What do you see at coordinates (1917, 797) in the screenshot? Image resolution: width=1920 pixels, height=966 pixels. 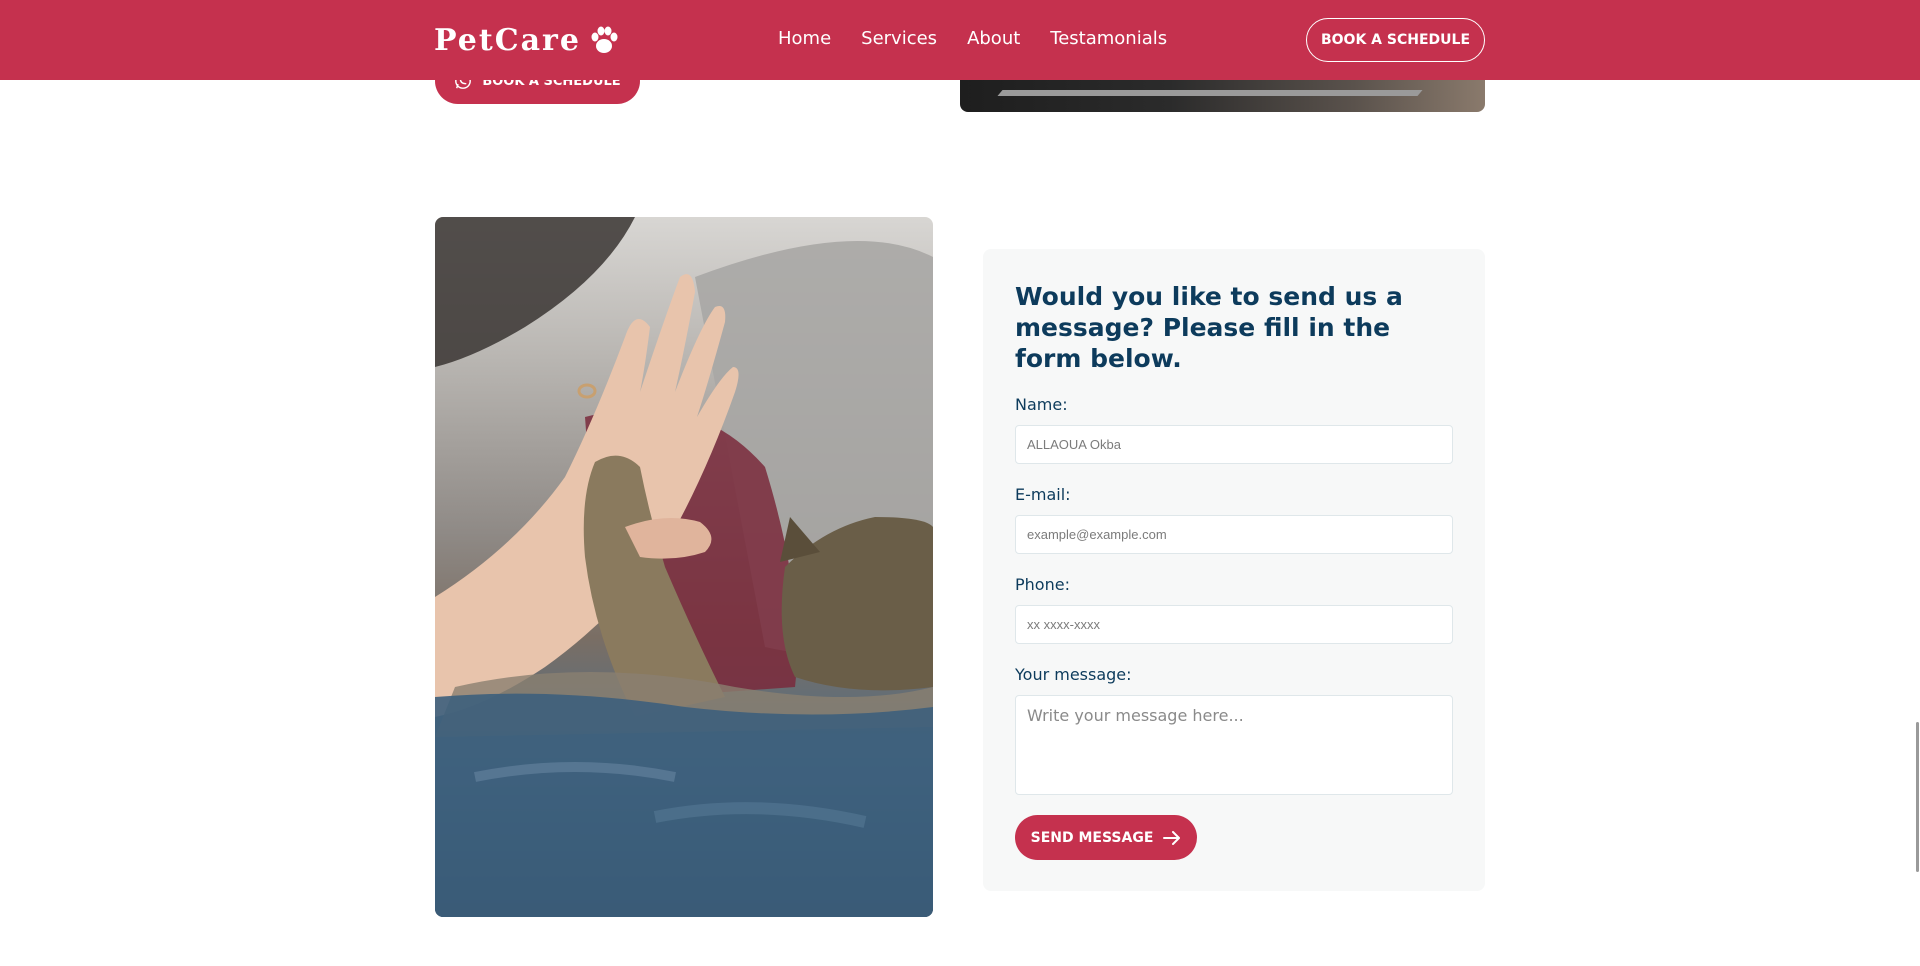 I see `page-scrollbar` at bounding box center [1917, 797].